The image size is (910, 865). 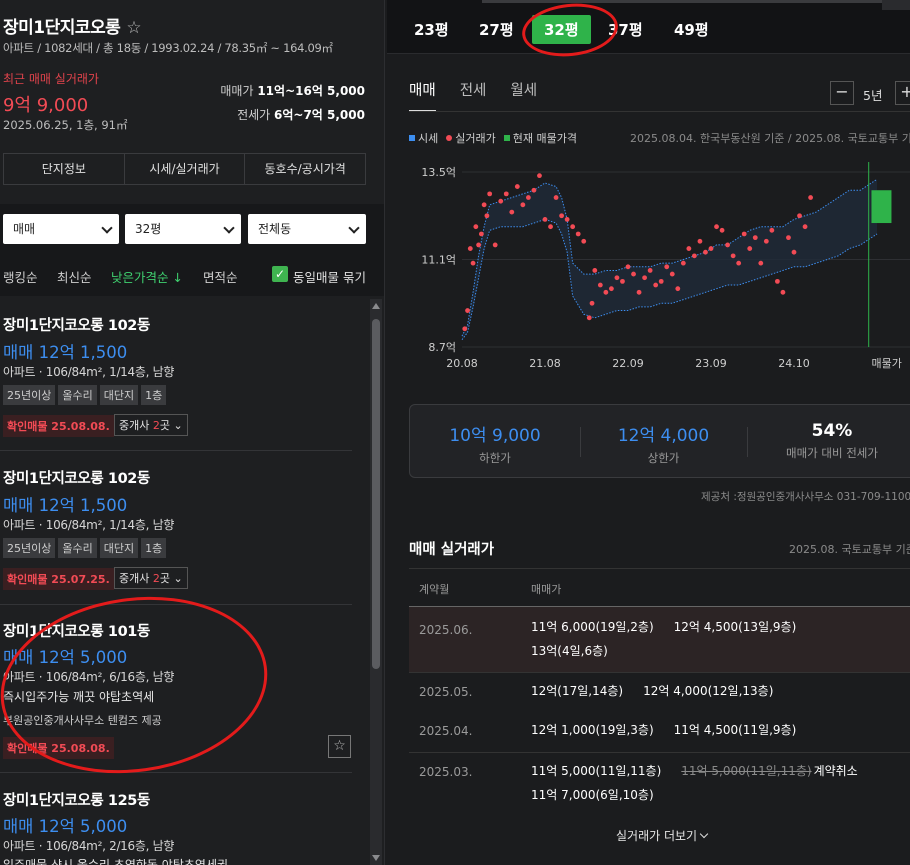 What do you see at coordinates (442, 347) in the screenshot?
I see `y-tick-label: 8.7억` at bounding box center [442, 347].